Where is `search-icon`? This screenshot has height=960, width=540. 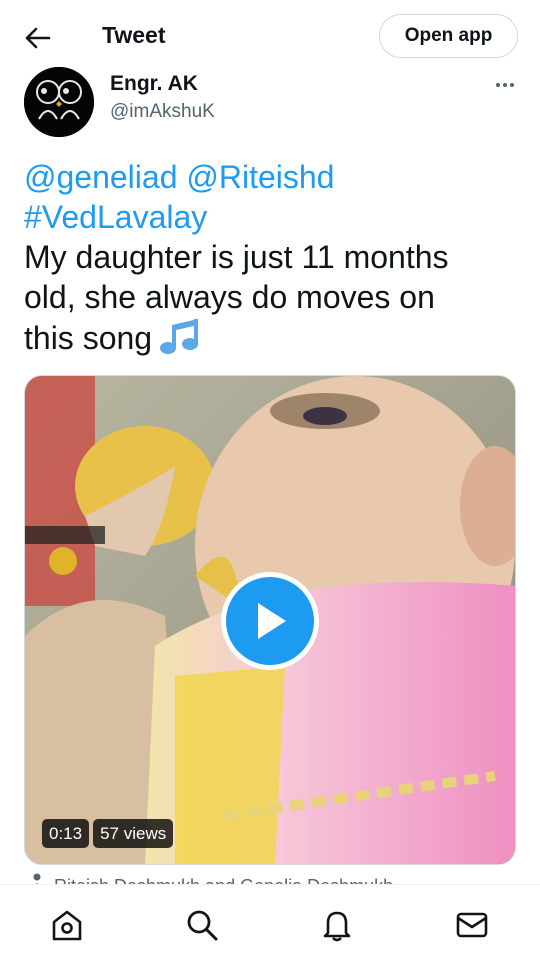 search-icon is located at coordinates (202, 925).